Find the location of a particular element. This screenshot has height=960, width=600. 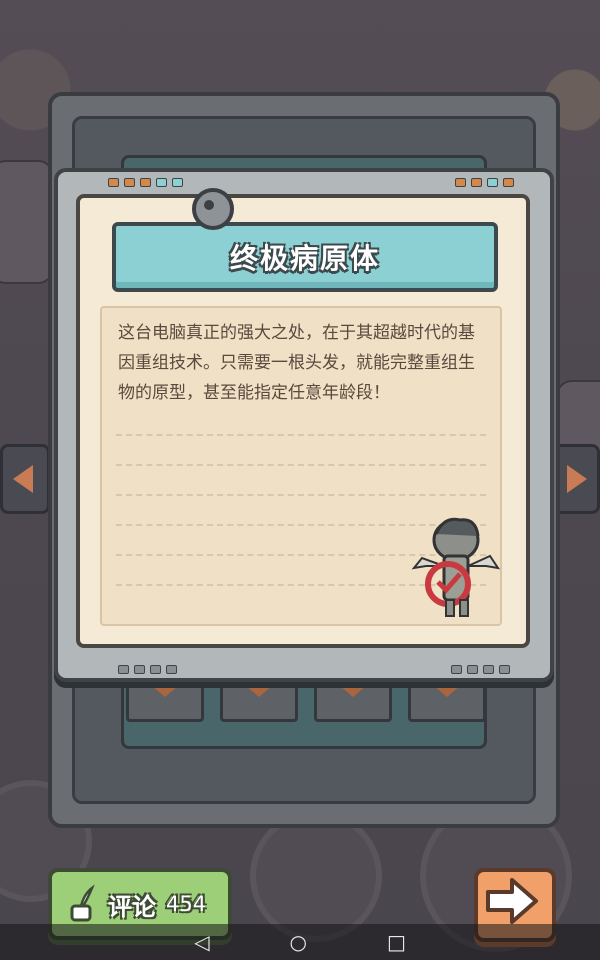

title-banner: 终极病原体 is located at coordinates (305, 257).